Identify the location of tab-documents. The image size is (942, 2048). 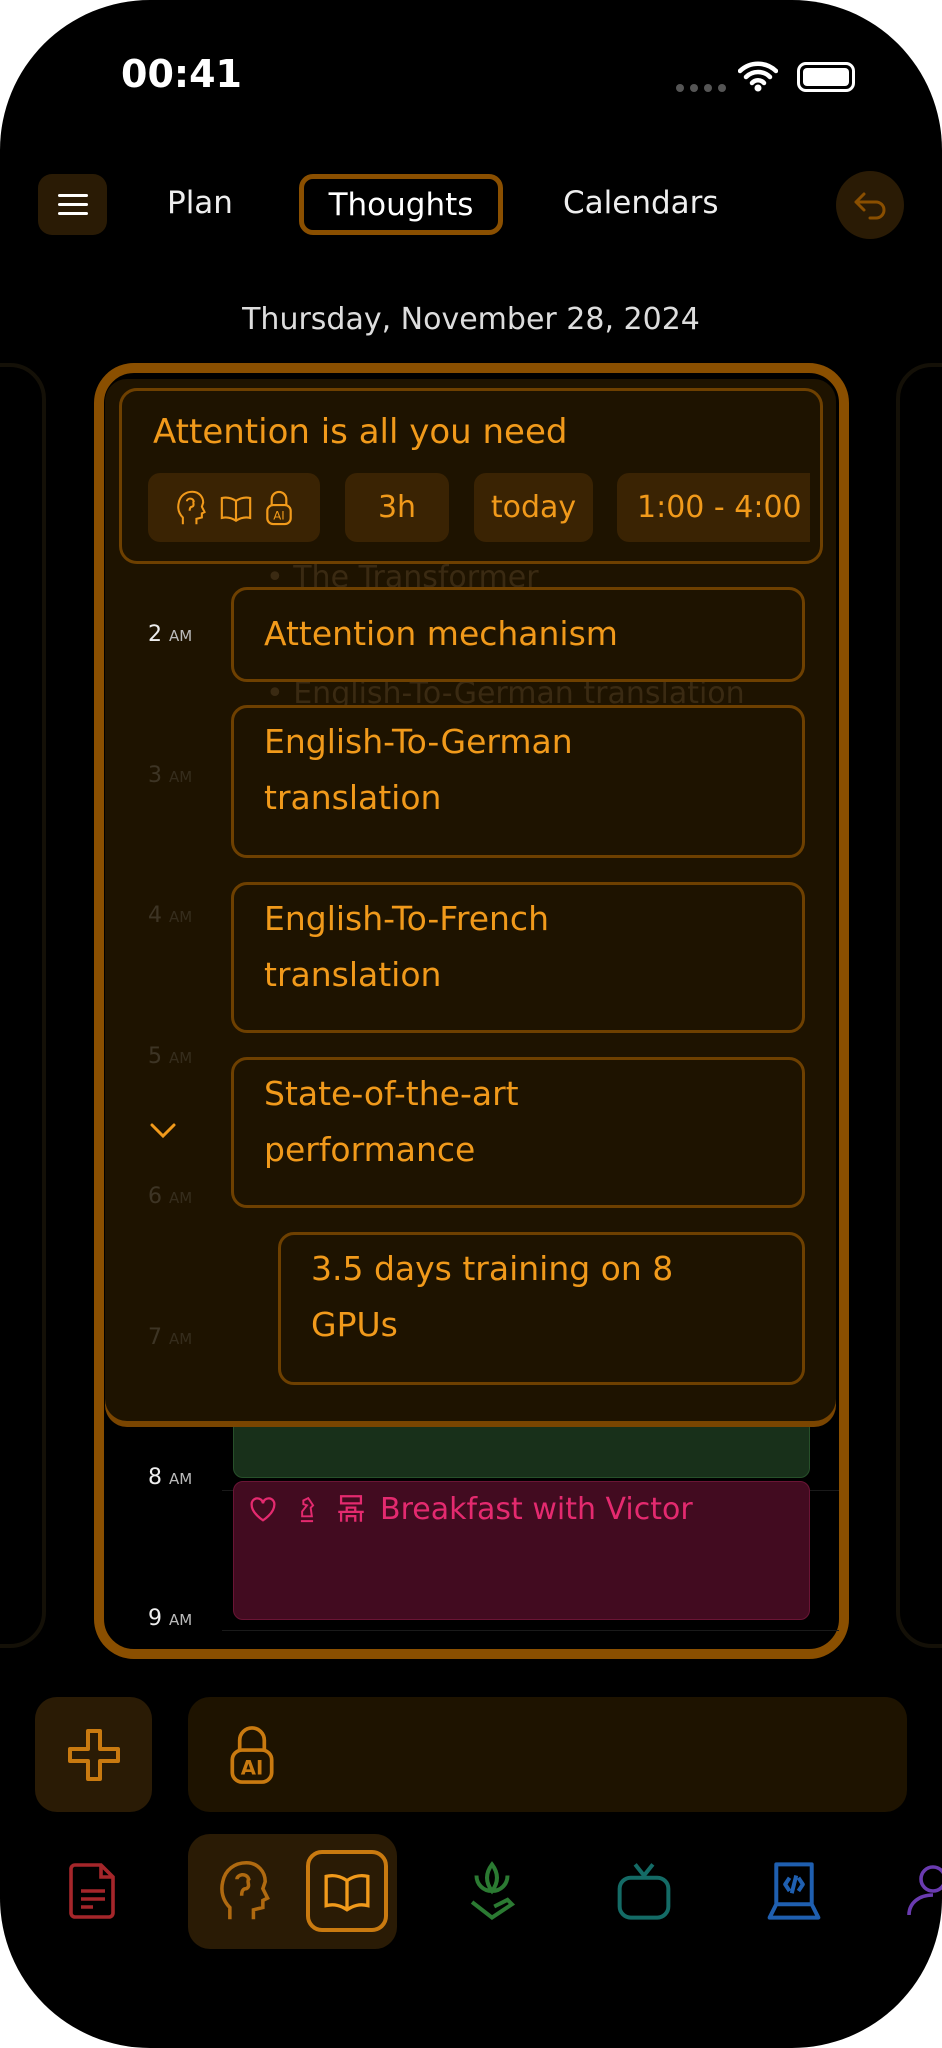
(93, 1891).